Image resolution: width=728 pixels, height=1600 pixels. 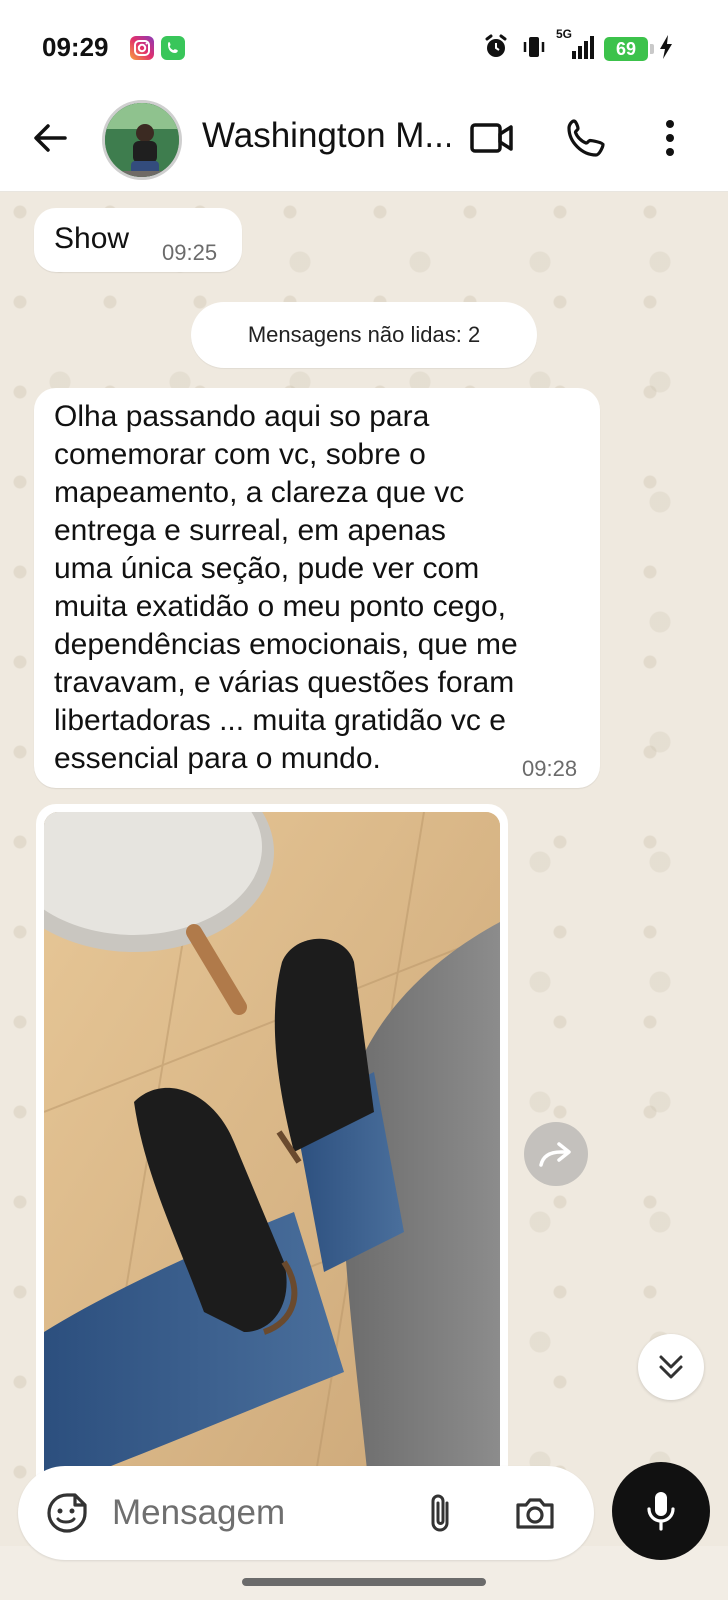 I want to click on sticker-button, so click(x=67, y=1513).